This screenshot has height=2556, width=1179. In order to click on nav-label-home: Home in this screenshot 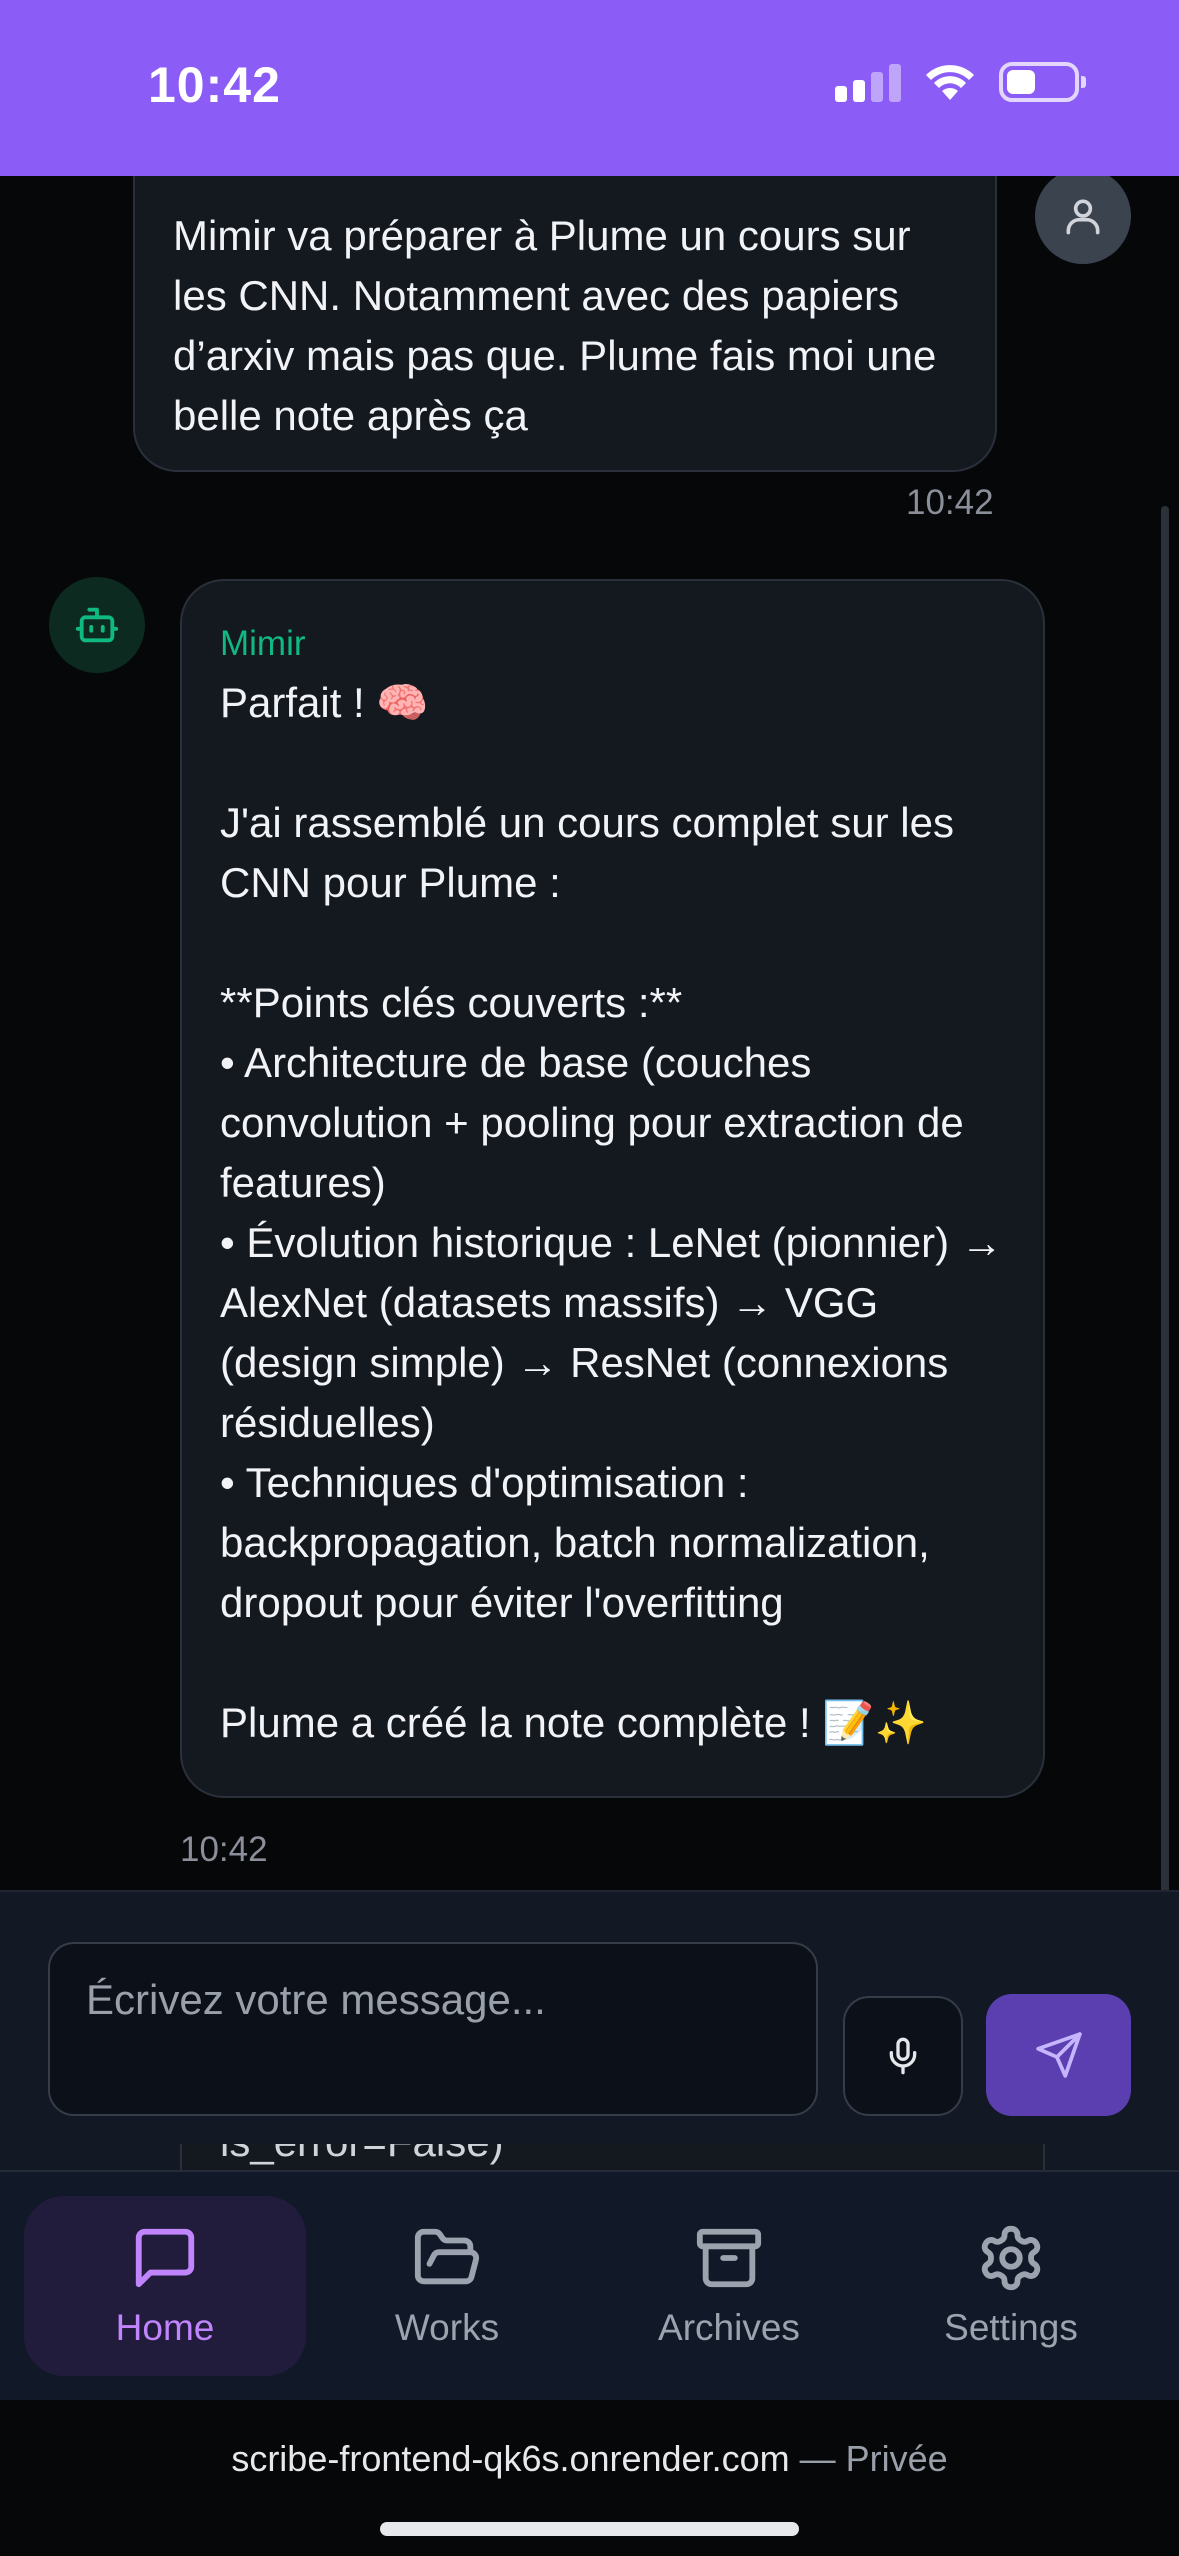, I will do `click(165, 2327)`.